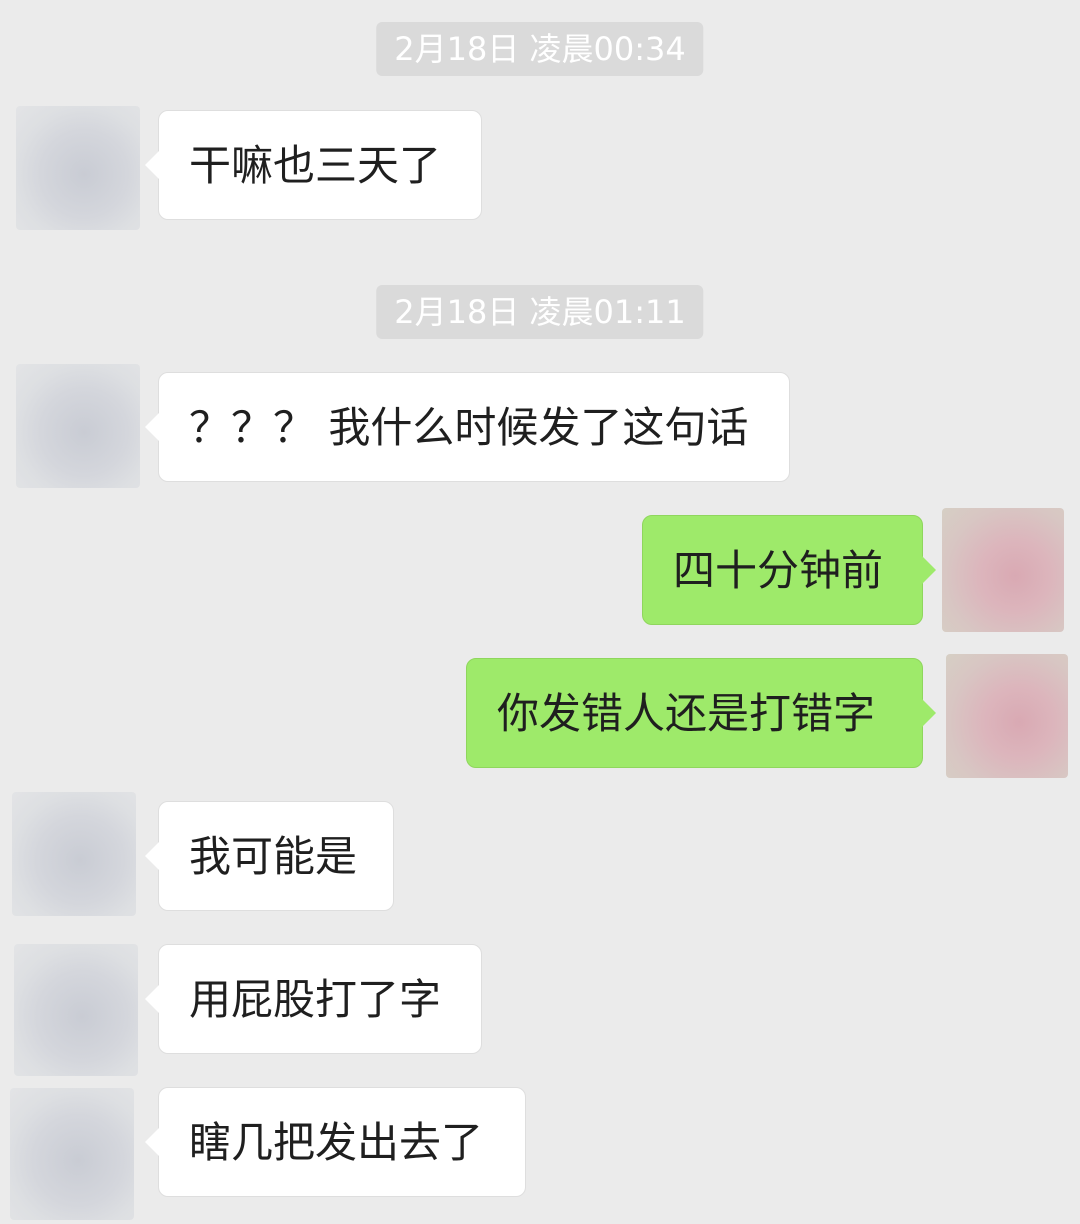 The image size is (1080, 1224). What do you see at coordinates (313, 999) in the screenshot?
I see `incoming-message-bubble: 用屁股打了字` at bounding box center [313, 999].